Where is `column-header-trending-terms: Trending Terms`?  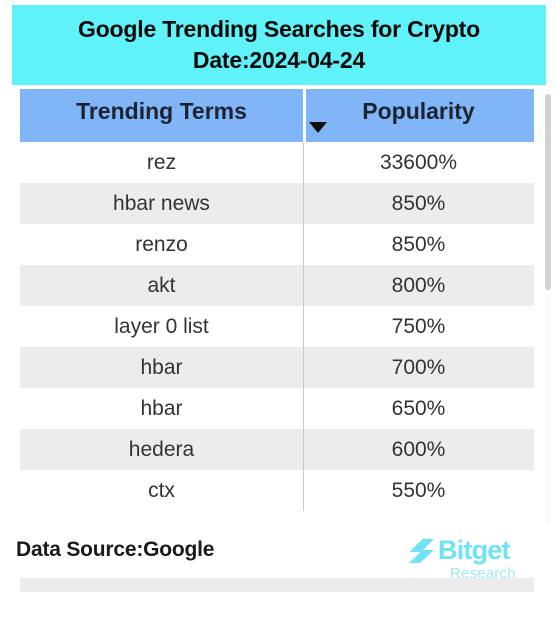
column-header-trending-terms: Trending Terms is located at coordinates (161, 115).